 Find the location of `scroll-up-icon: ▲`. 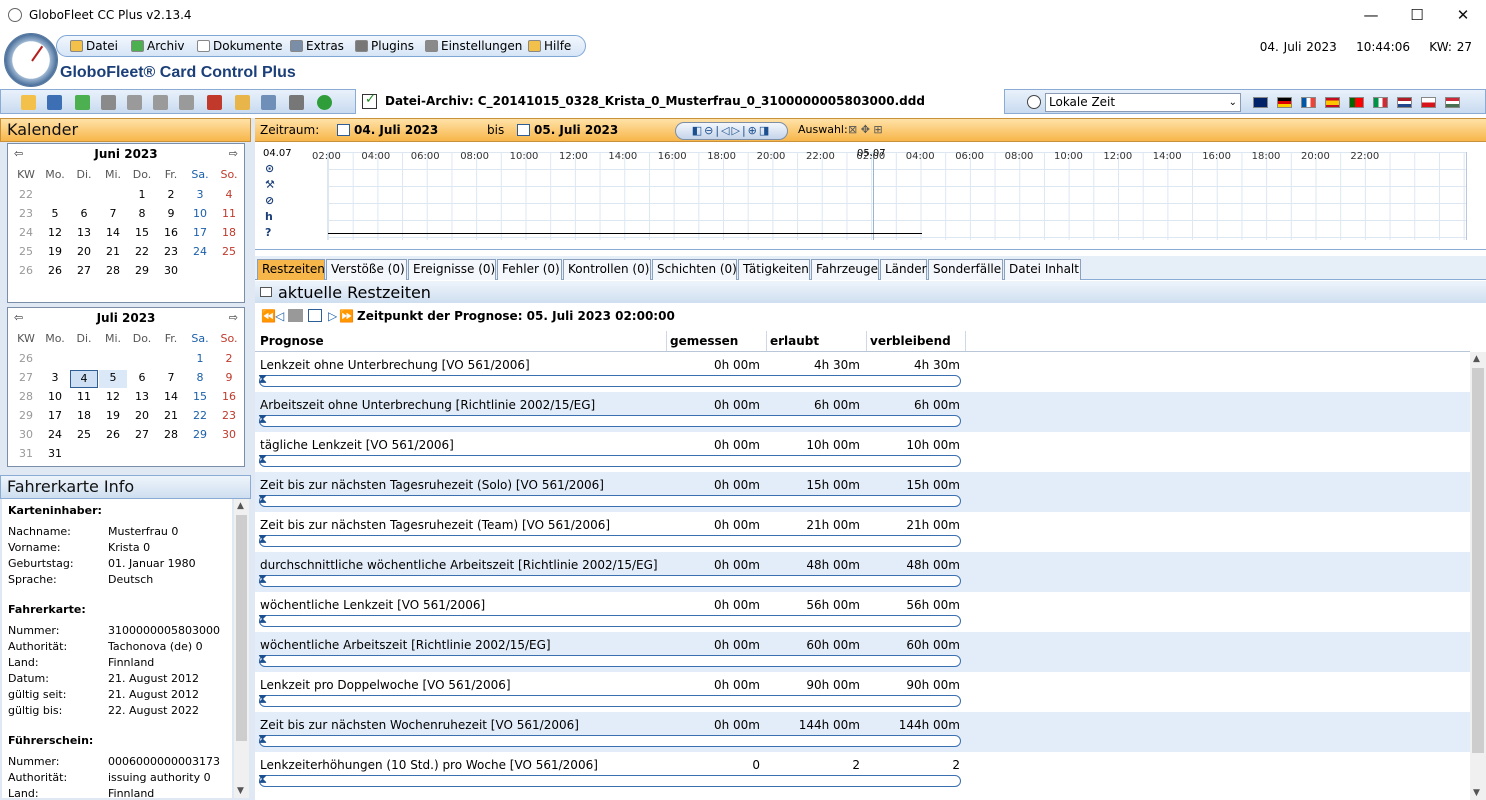

scroll-up-icon: ▲ is located at coordinates (1476, 359).